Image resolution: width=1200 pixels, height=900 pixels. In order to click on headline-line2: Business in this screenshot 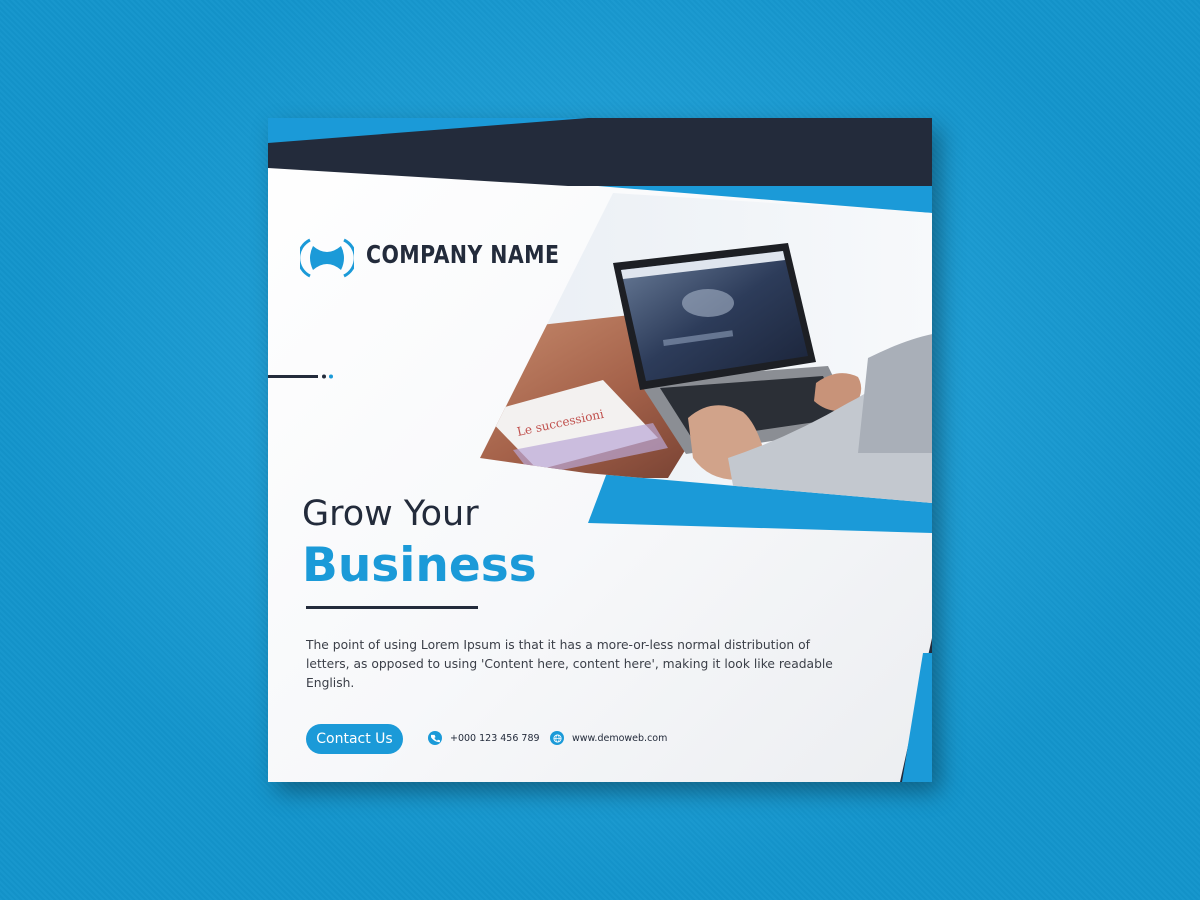, I will do `click(419, 565)`.